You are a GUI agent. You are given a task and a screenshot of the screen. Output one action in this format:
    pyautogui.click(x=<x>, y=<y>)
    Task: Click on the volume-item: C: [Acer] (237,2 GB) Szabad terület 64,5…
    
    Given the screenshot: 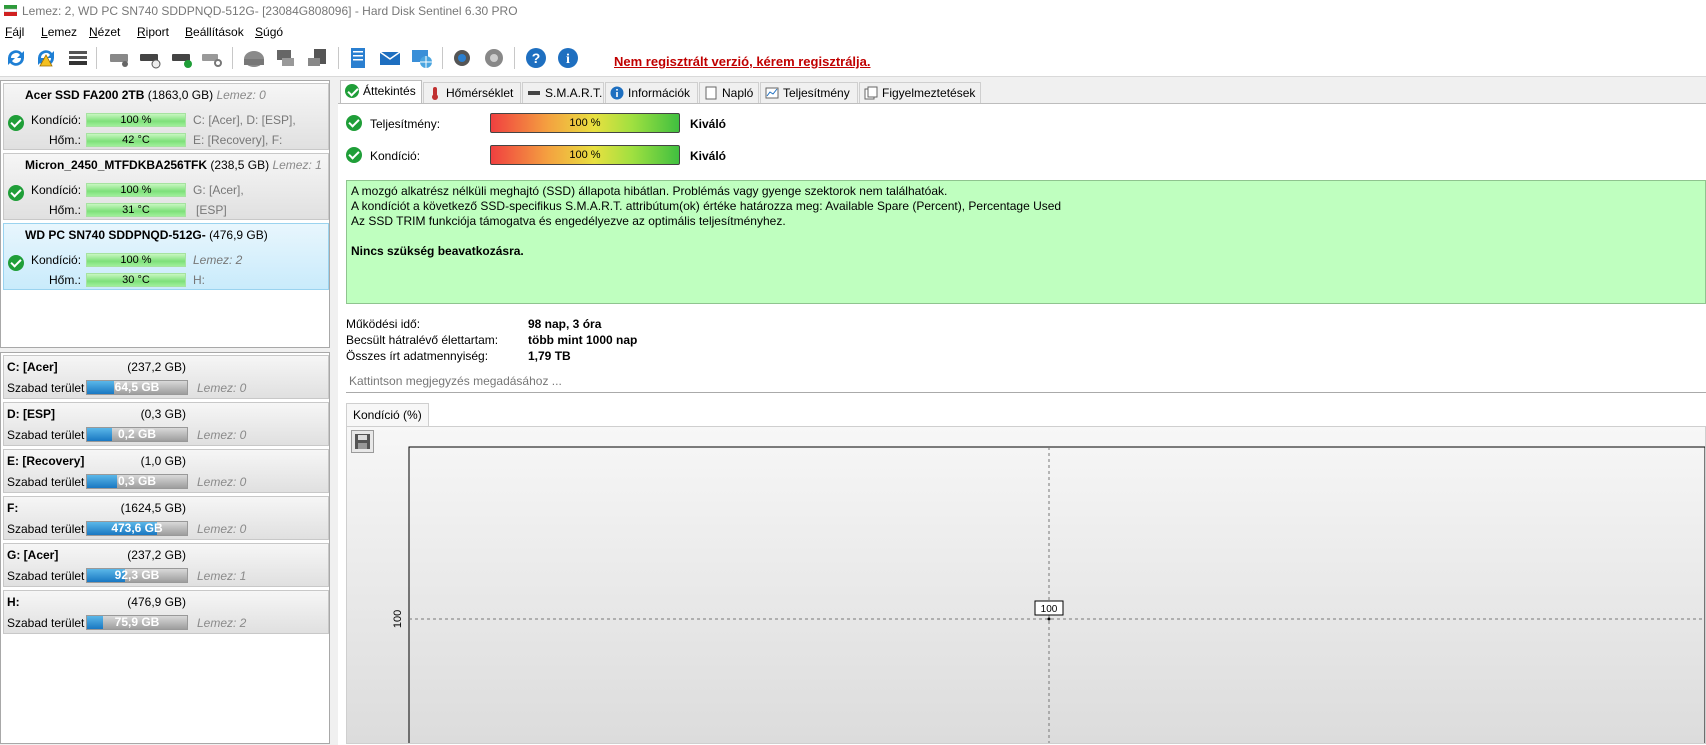 What is the action you would take?
    pyautogui.click(x=166, y=377)
    